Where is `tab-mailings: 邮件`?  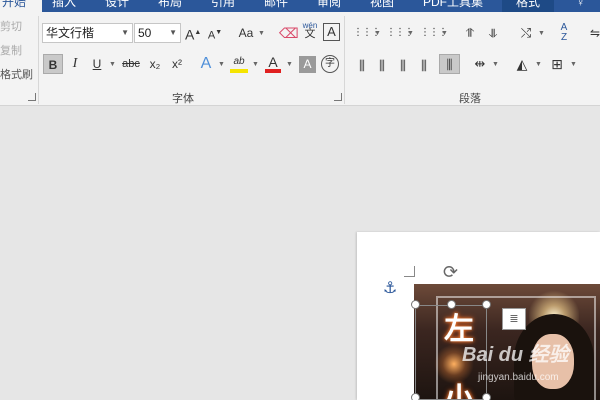 tab-mailings: 邮件 is located at coordinates (276, 6).